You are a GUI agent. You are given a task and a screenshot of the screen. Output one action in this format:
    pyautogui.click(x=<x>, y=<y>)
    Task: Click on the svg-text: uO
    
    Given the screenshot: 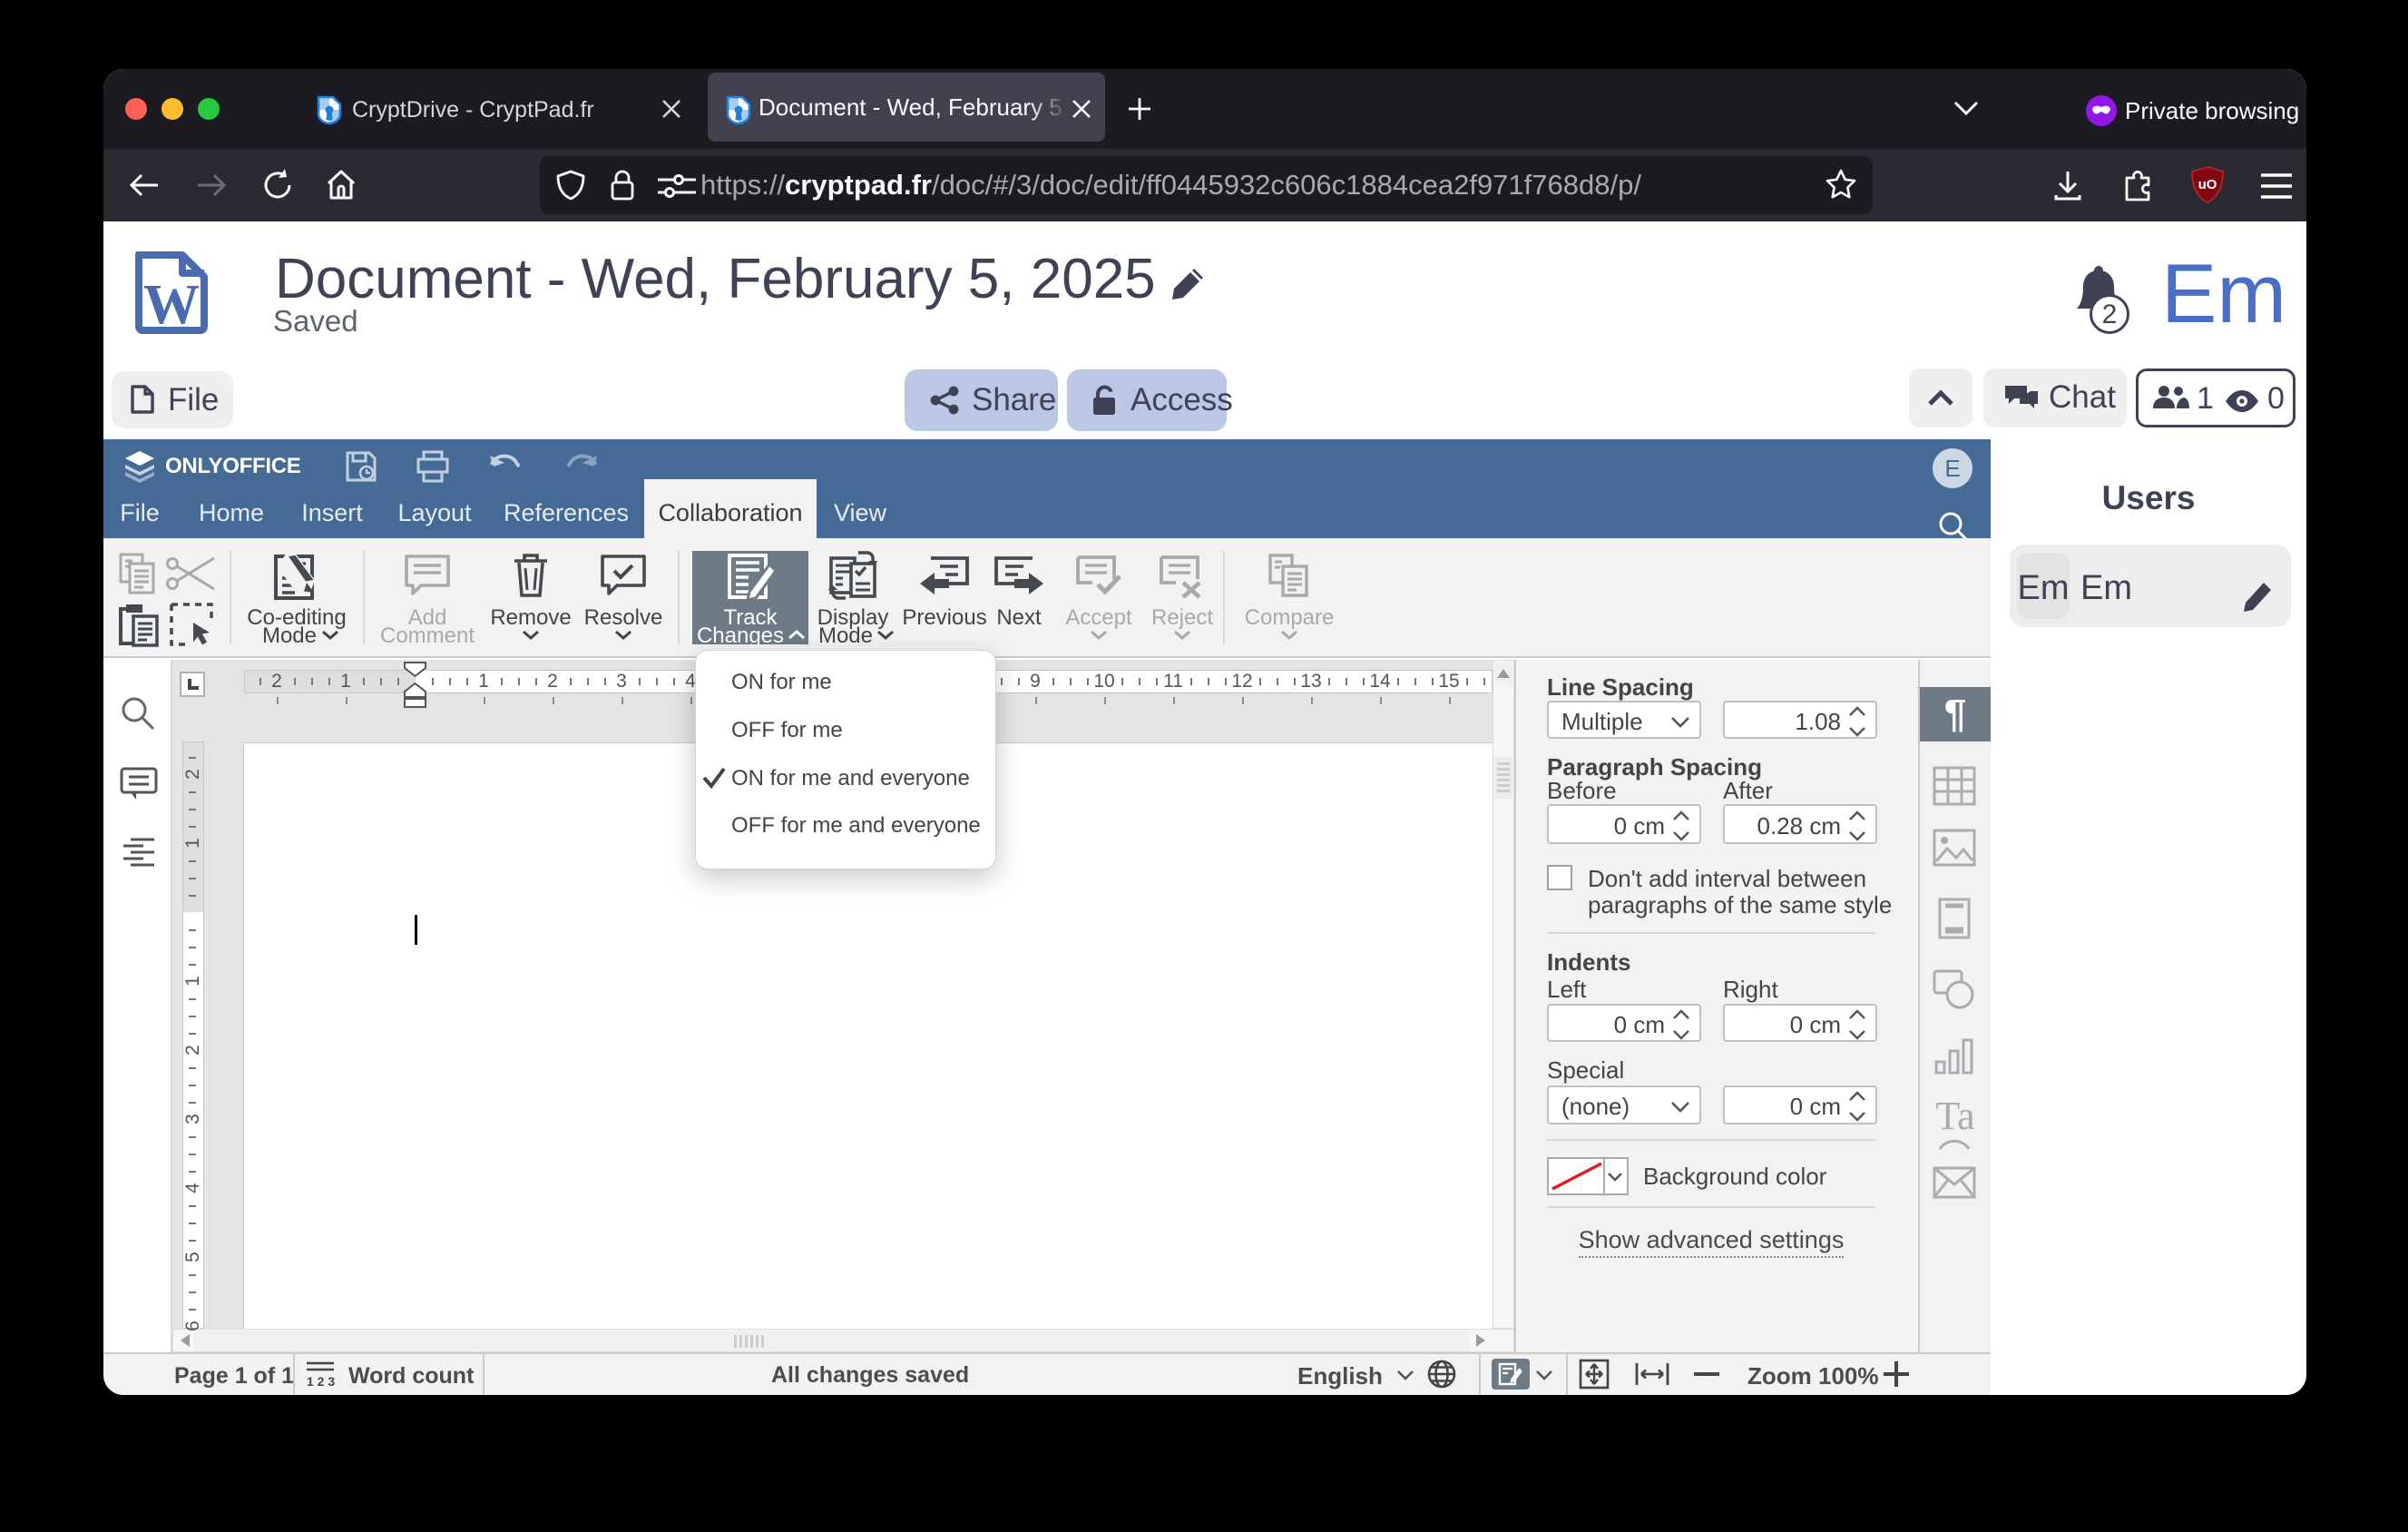 What is the action you would take?
    pyautogui.click(x=2208, y=184)
    